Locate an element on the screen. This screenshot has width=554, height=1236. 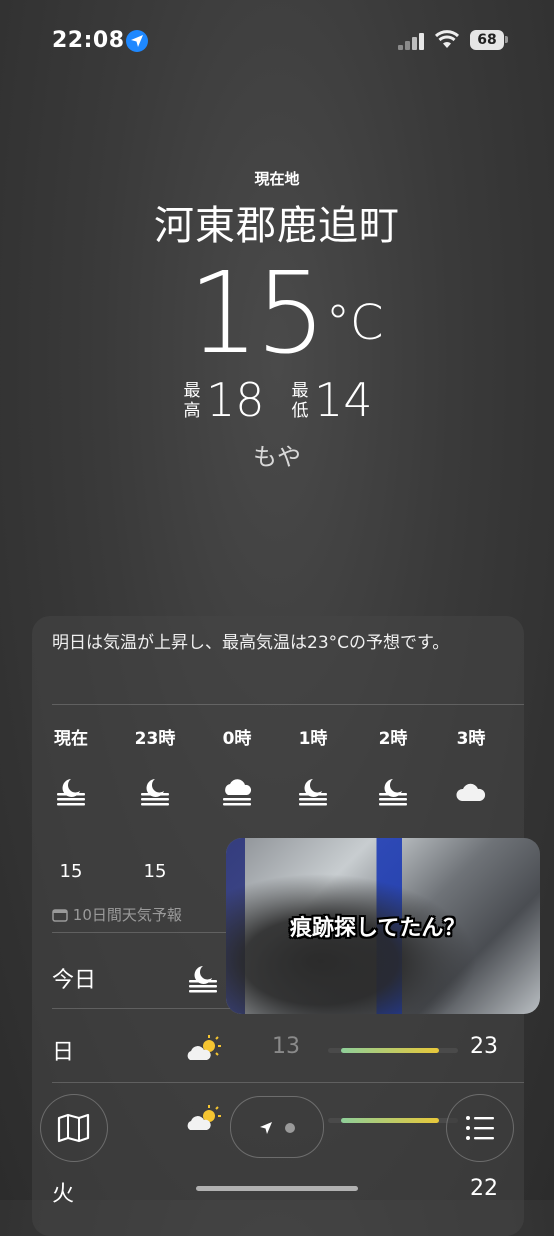
hour-label: 0時 is located at coordinates (237, 739).